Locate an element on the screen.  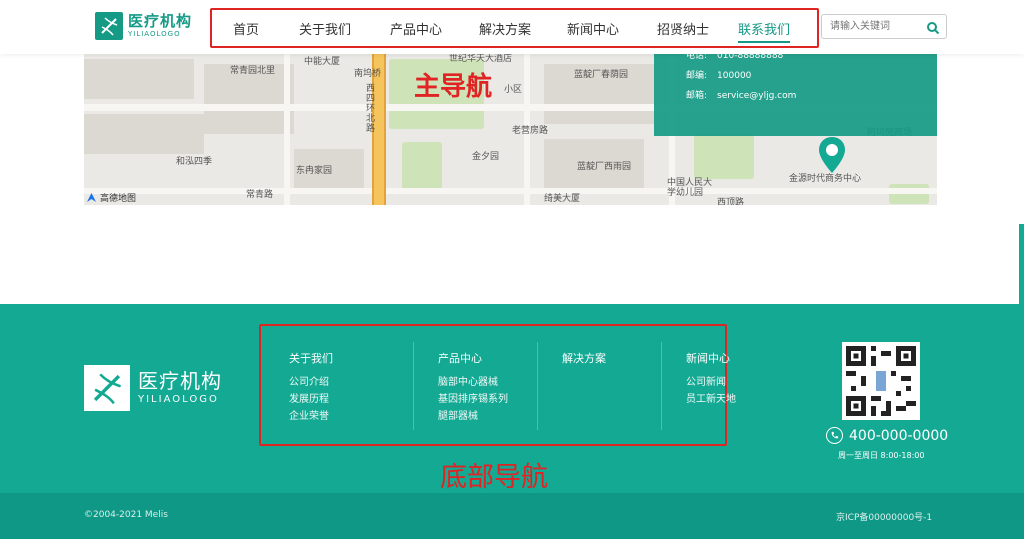
footer-link: 脑部中心器械 is located at coordinates (487, 382).